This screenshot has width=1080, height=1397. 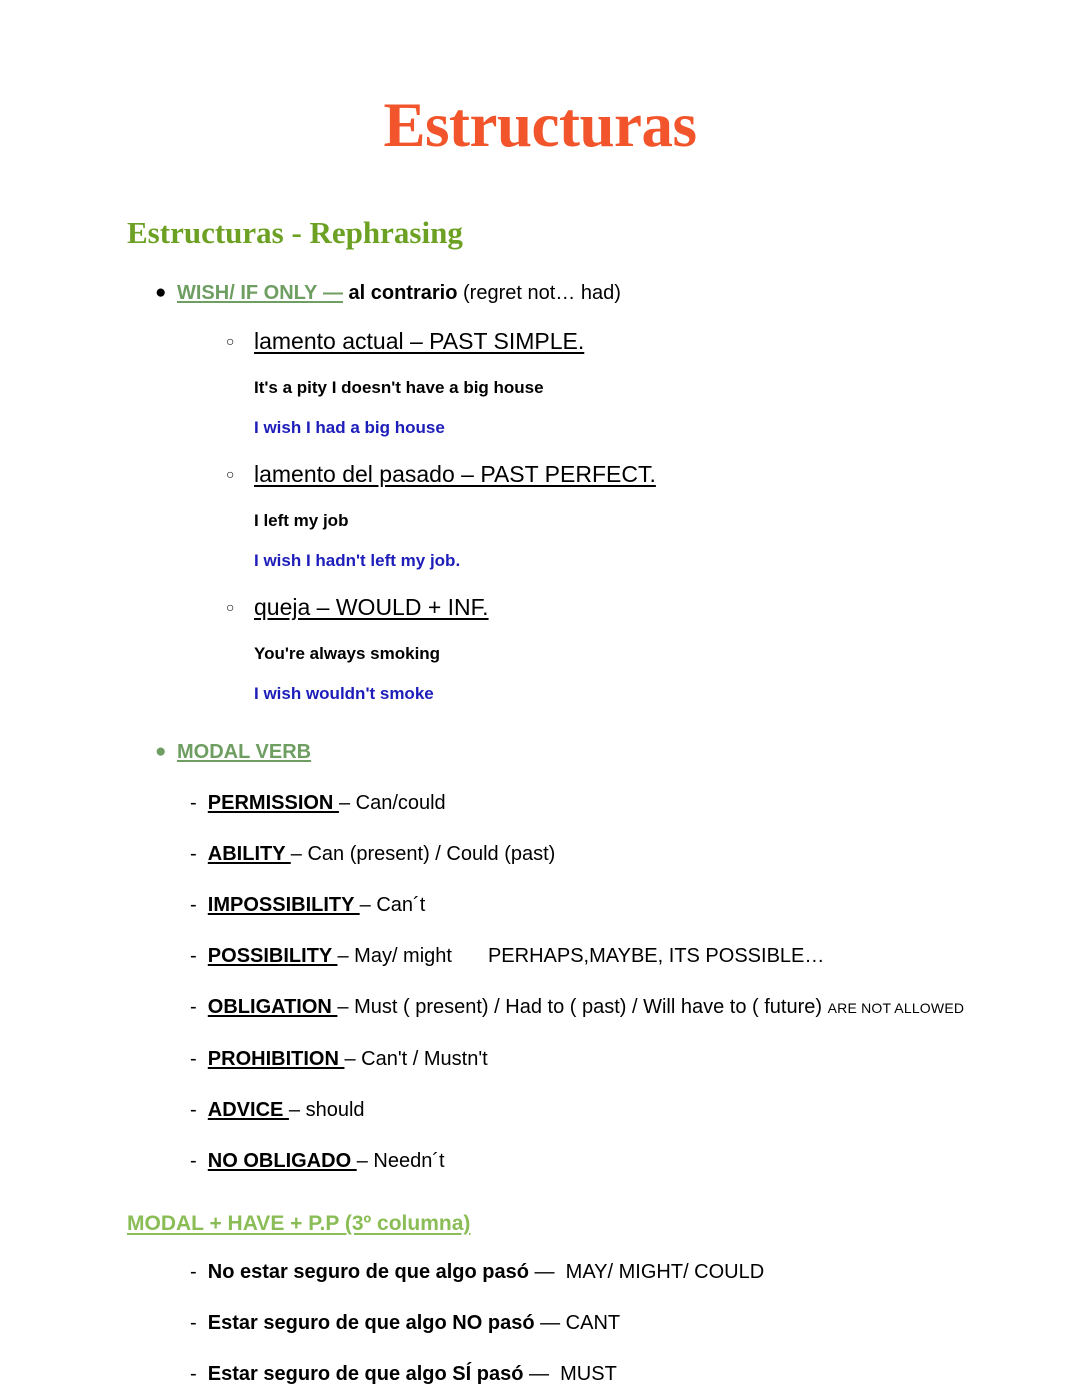 I want to click on wish-example-1-answer: I wish I had a big house, so click(x=349, y=428).